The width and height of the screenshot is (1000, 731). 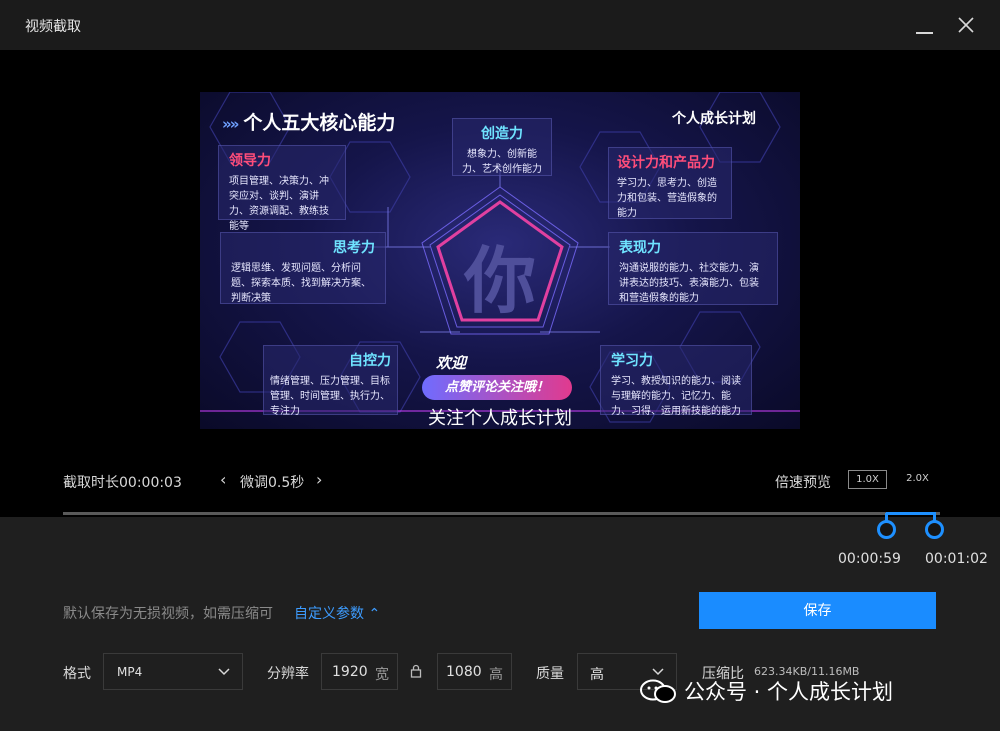 I want to click on lossless-hint: 默认保存为无损视频，如需压缩可, so click(x=168, y=614).